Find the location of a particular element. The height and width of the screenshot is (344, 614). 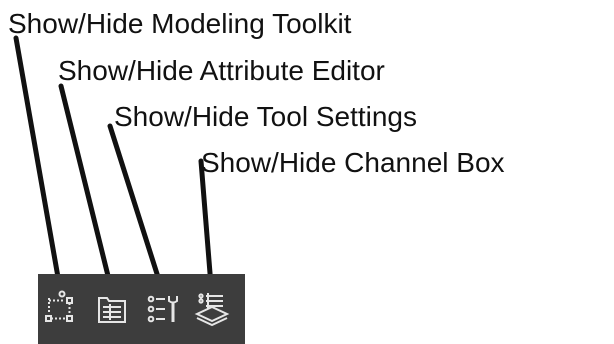

attribute-editor-toggle-button is located at coordinates (112, 309).